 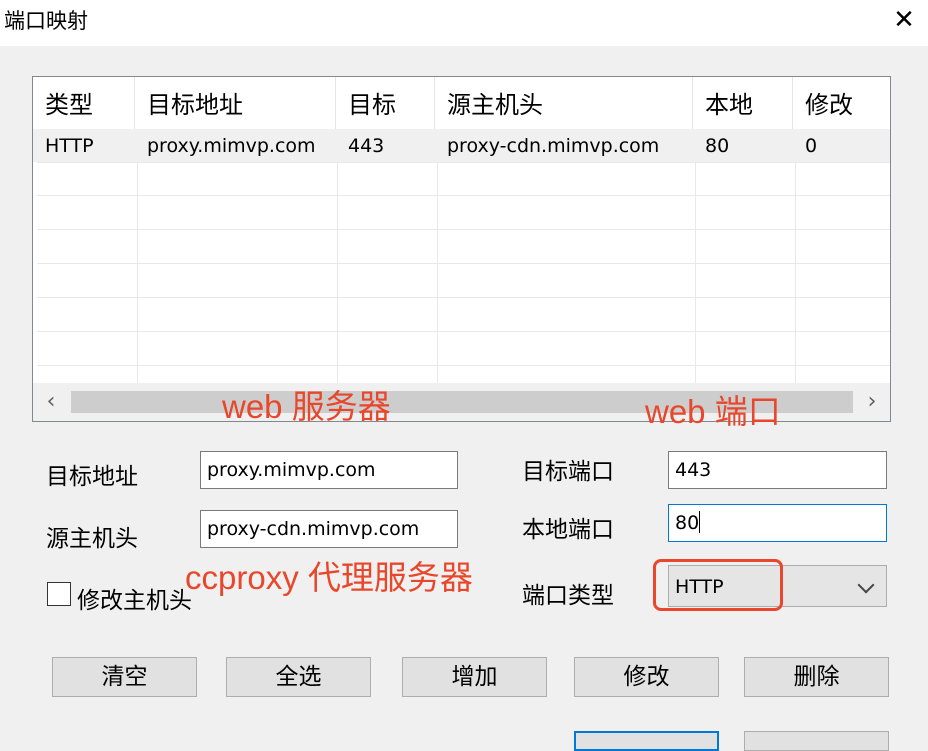 I want to click on cell-modify: 0, so click(x=811, y=146).